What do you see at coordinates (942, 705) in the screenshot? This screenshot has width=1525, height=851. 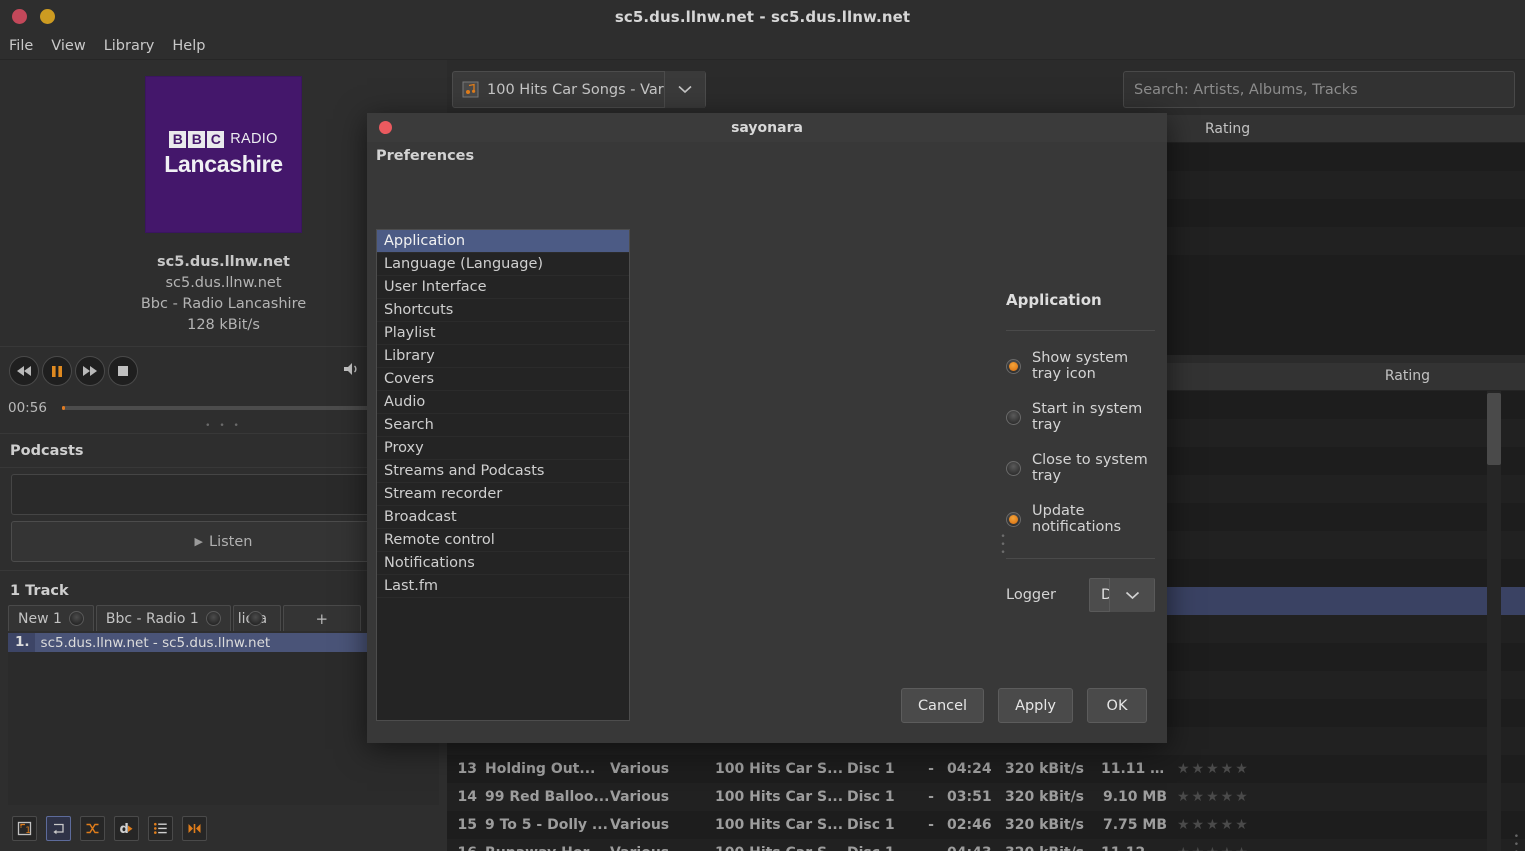 I see `cancel-button: Cancel` at bounding box center [942, 705].